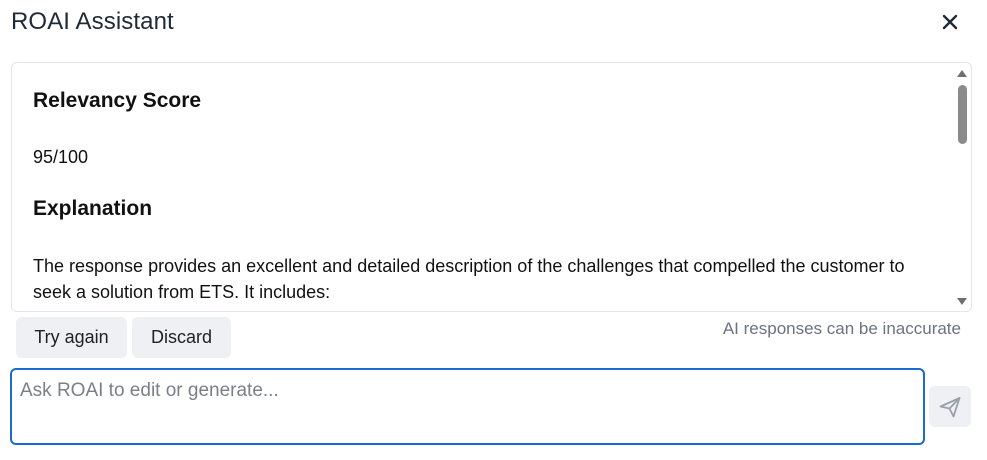 The width and height of the screenshot is (987, 460). What do you see at coordinates (841, 328) in the screenshot?
I see `disclaimer-text: AI responses can be inaccurate` at bounding box center [841, 328].